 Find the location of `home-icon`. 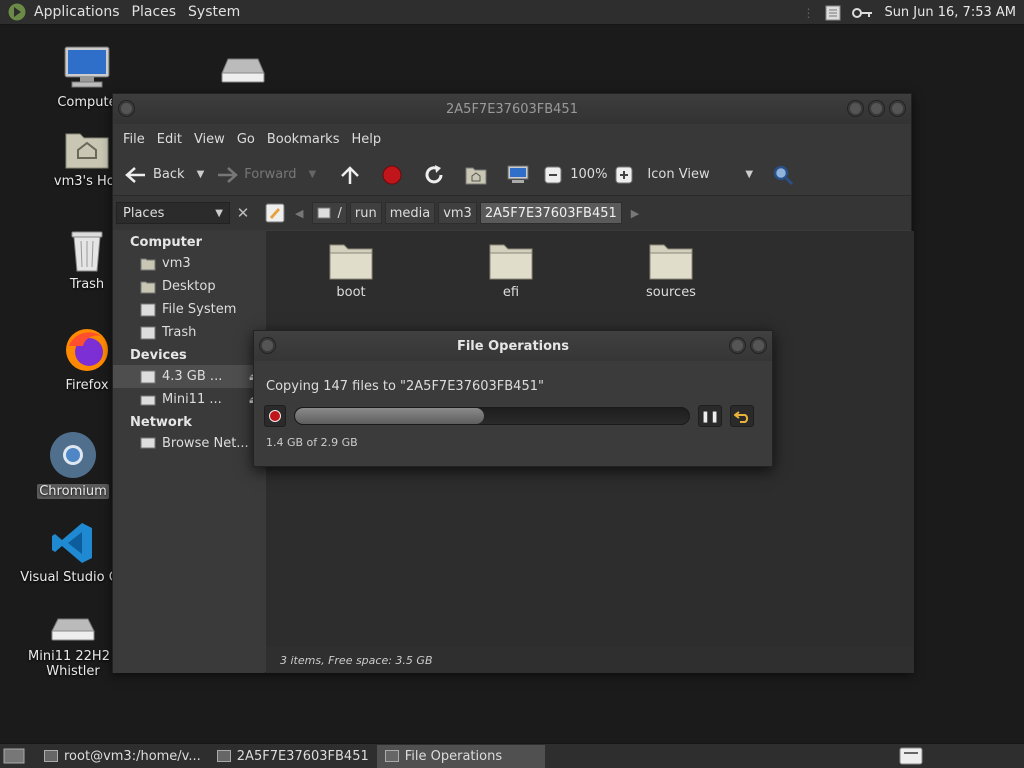

home-icon is located at coordinates (476, 175).